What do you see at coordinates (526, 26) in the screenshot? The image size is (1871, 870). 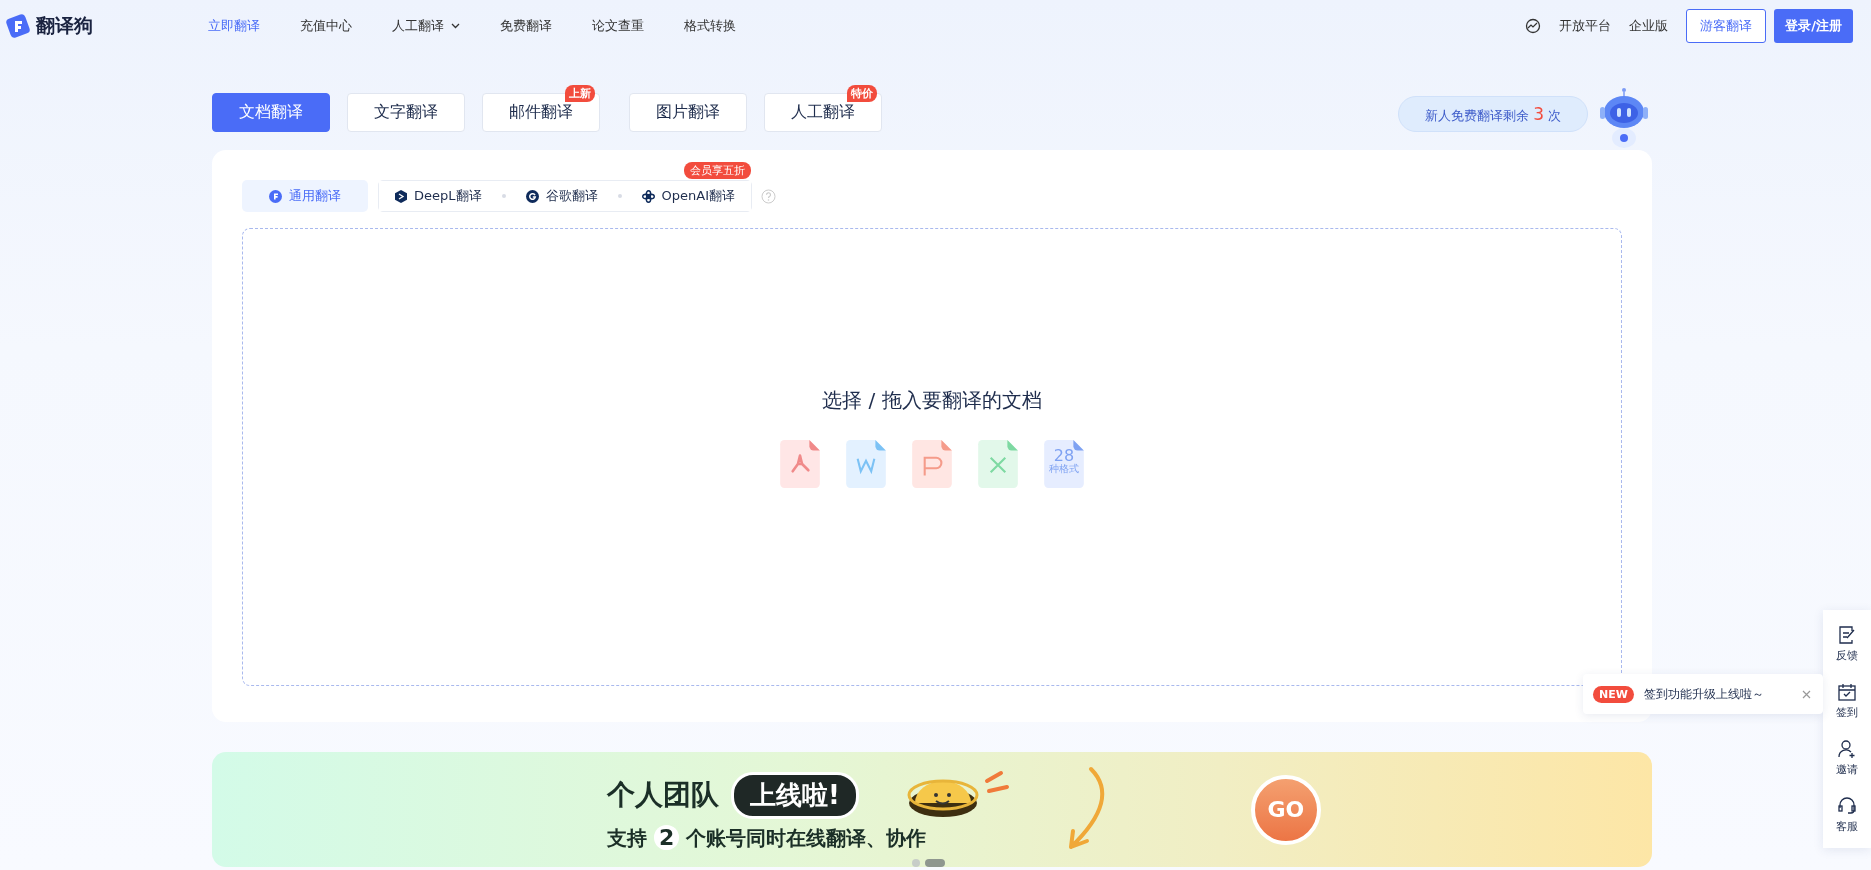 I see `nav-link: 免费翻译` at bounding box center [526, 26].